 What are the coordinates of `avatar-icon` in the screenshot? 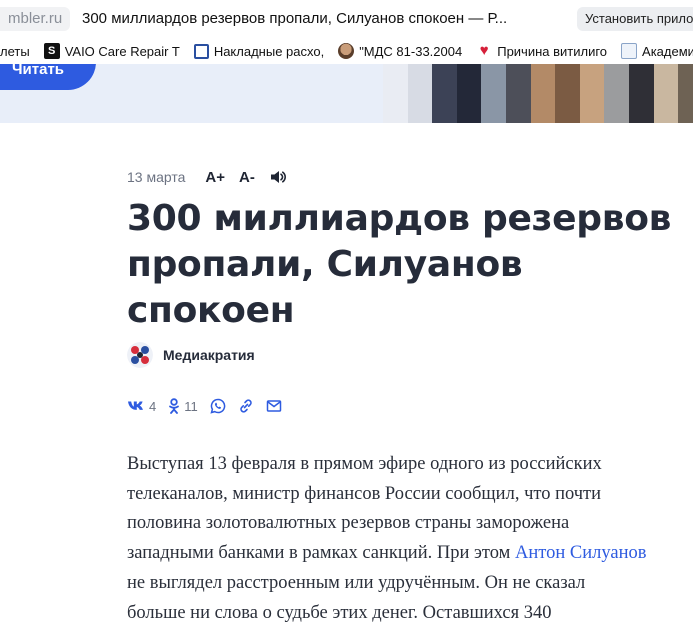 It's located at (346, 51).